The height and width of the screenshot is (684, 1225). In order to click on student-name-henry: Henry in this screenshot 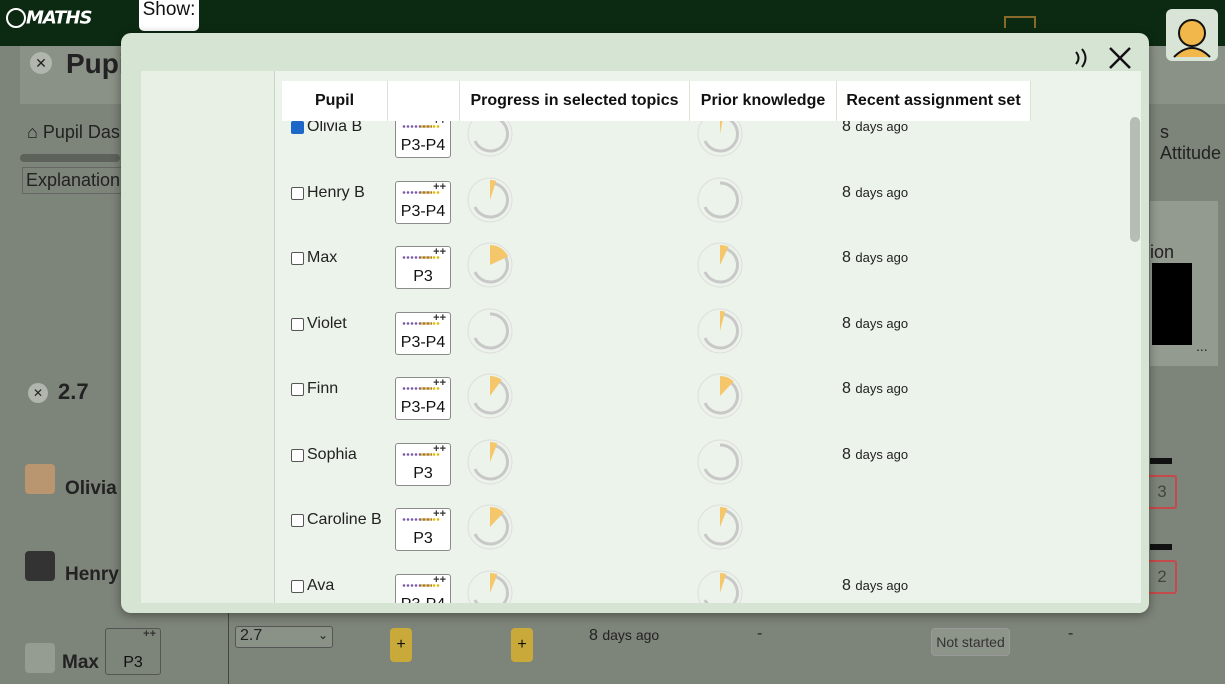, I will do `click(92, 575)`.